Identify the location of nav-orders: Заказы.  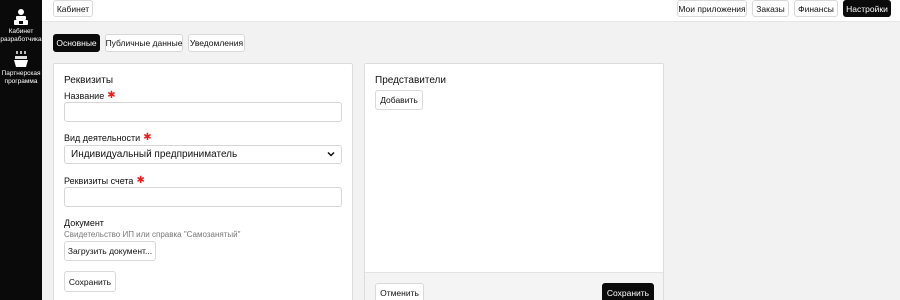
(770, 8).